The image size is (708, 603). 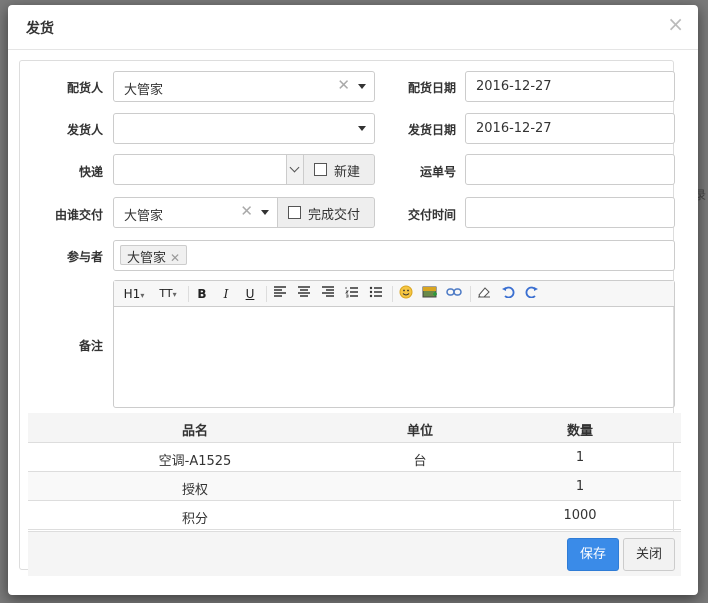 What do you see at coordinates (508, 294) in the screenshot?
I see `undo-icon` at bounding box center [508, 294].